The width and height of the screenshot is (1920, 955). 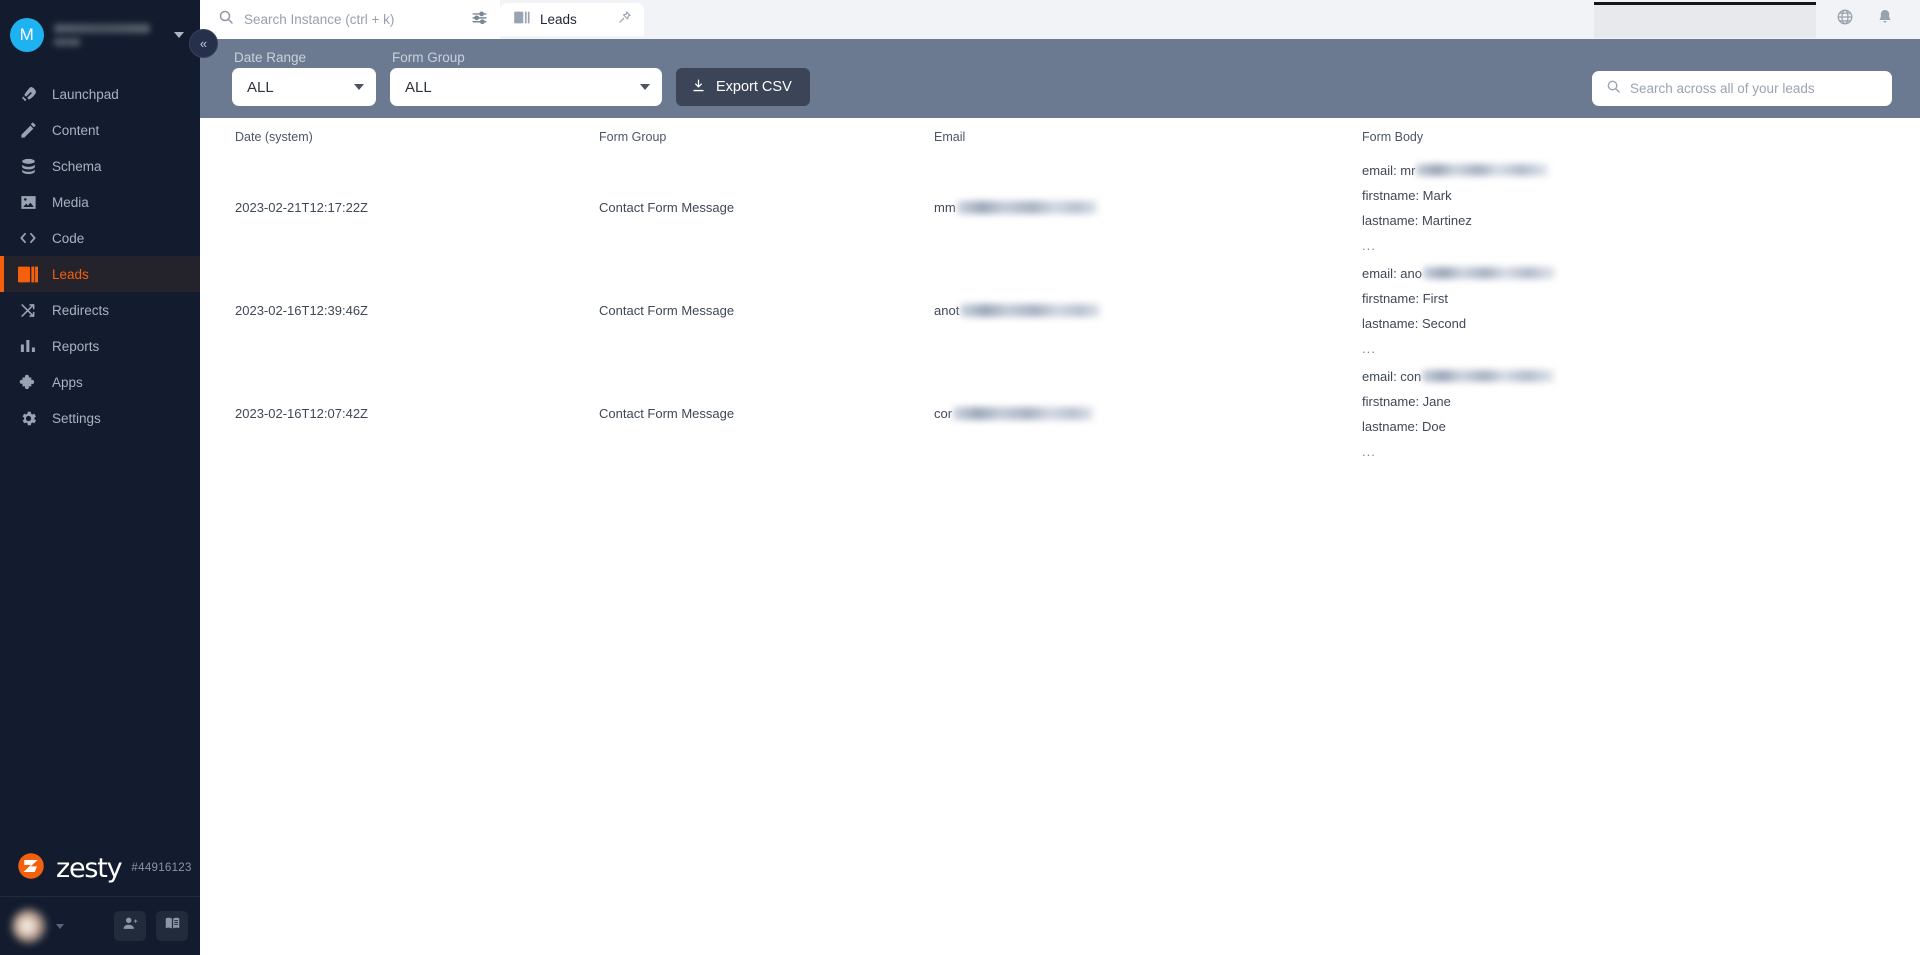 I want to click on sidebar-item-schema: Schema, so click(x=100, y=166).